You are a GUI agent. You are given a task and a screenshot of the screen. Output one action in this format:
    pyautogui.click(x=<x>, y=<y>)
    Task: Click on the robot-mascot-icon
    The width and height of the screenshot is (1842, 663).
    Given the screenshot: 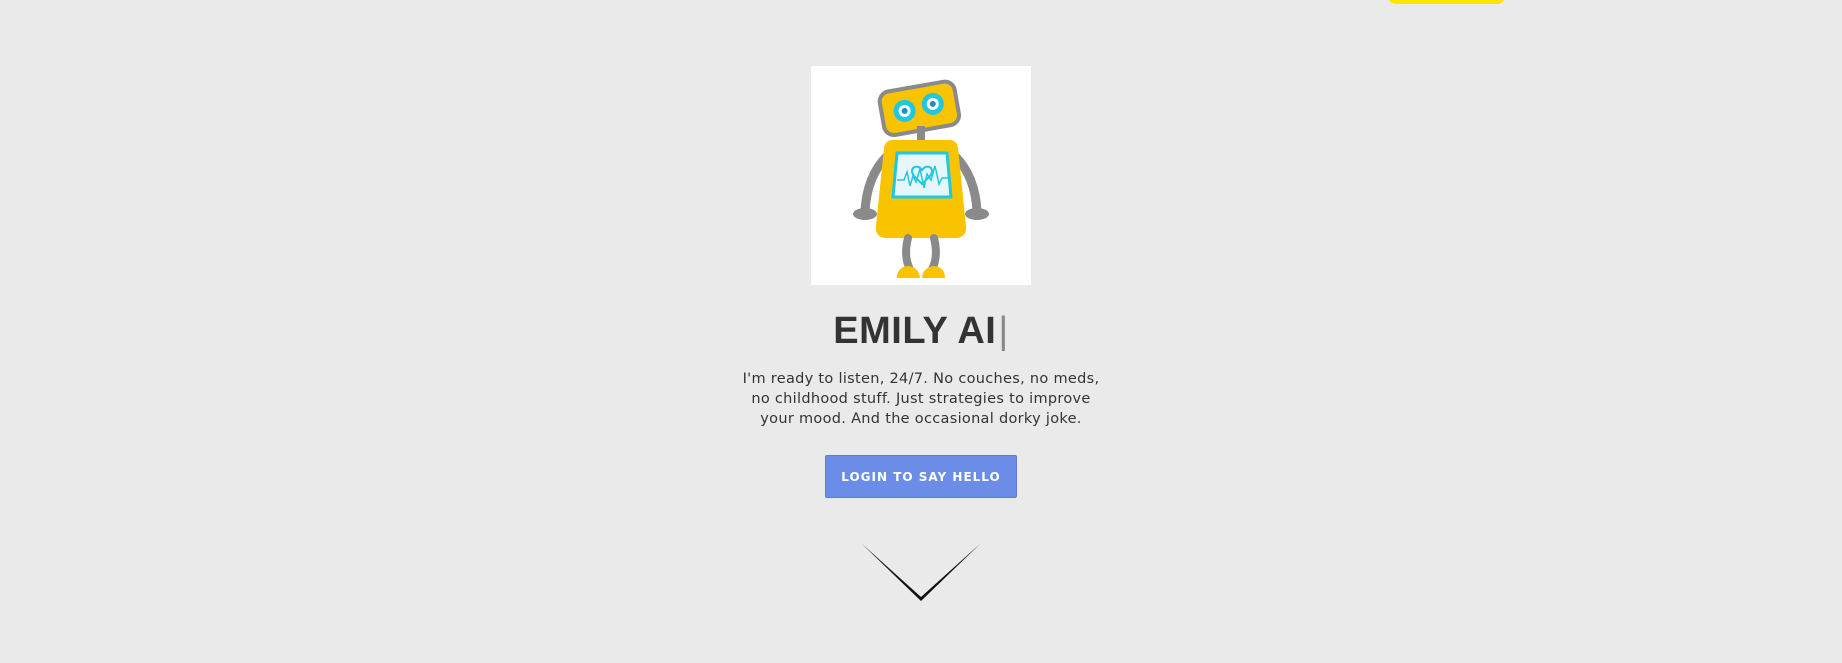 What is the action you would take?
    pyautogui.click(x=921, y=178)
    